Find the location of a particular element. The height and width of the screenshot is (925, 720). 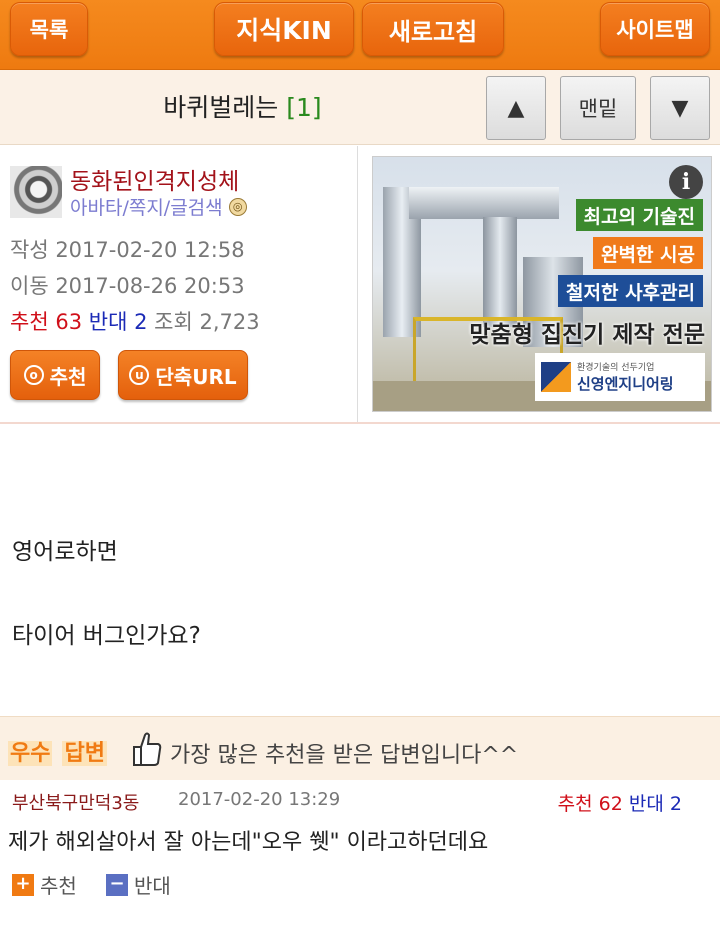

oppose-label: 반대 is located at coordinates (108, 322).